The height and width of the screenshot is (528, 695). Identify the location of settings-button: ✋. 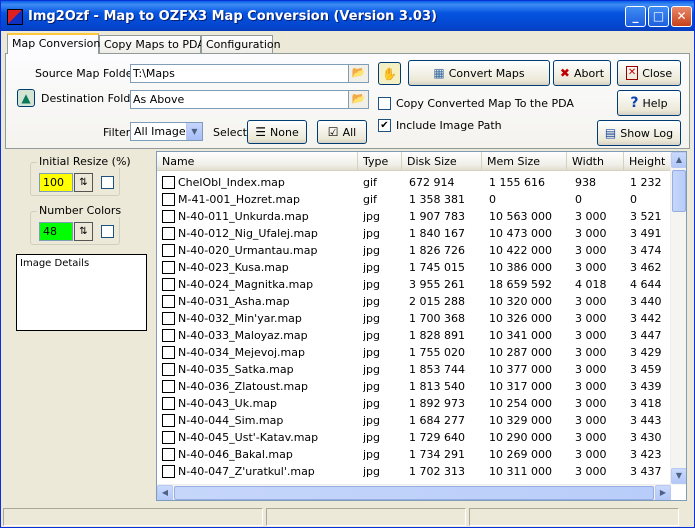
(389, 73).